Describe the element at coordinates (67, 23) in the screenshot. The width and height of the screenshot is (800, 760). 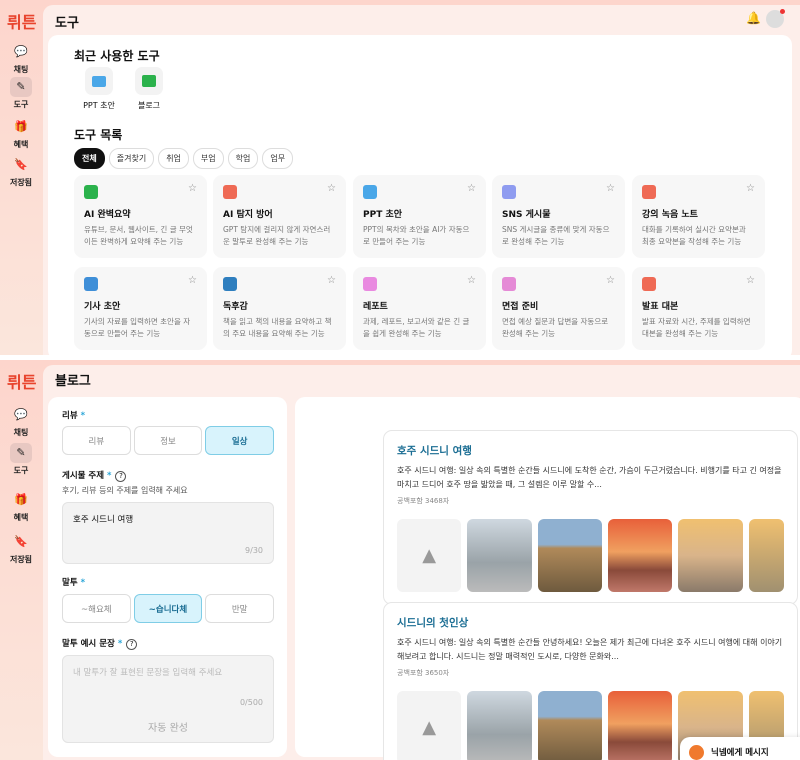
I see `page-title: 도구` at that location.